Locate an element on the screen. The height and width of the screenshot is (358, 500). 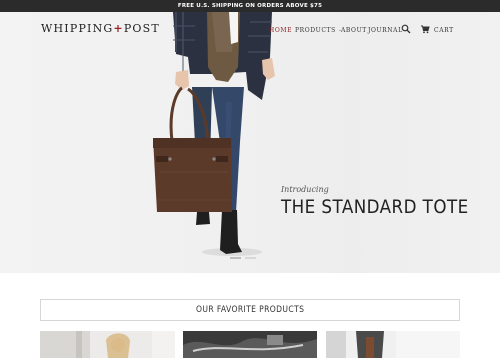
nav-item-journal: JOURNAL is located at coordinates (385, 30).